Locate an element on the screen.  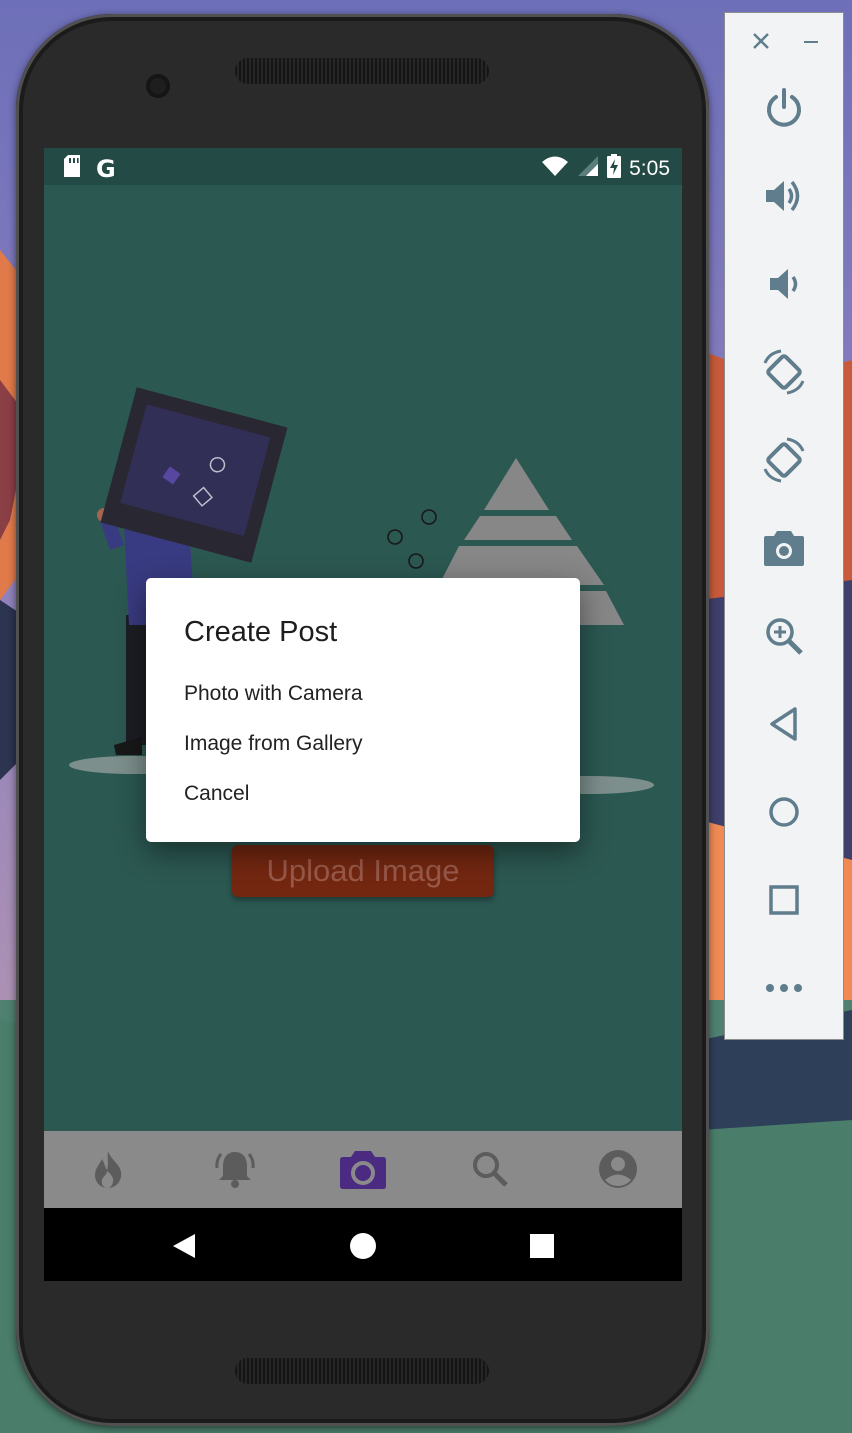
volume-down-icon is located at coordinates (784, 284).